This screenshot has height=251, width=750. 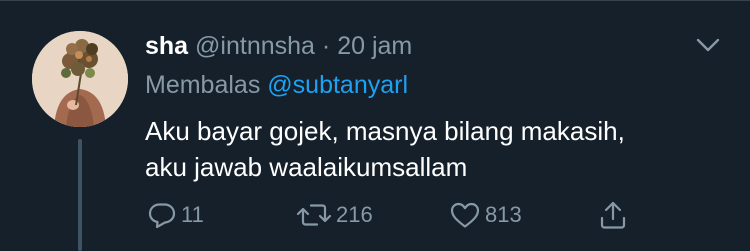 I want to click on share-button, so click(x=613, y=215).